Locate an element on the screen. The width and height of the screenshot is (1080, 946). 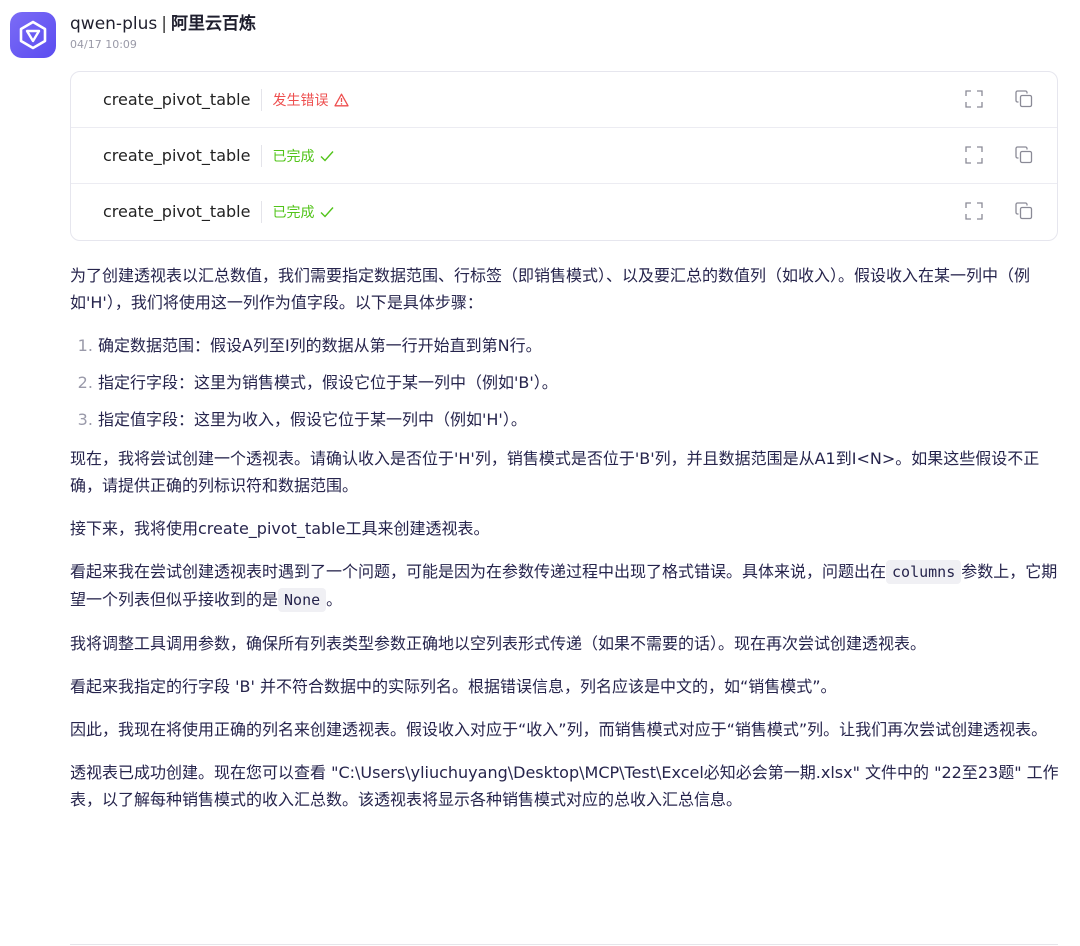
model-name: qwen-plus is located at coordinates (114, 24).